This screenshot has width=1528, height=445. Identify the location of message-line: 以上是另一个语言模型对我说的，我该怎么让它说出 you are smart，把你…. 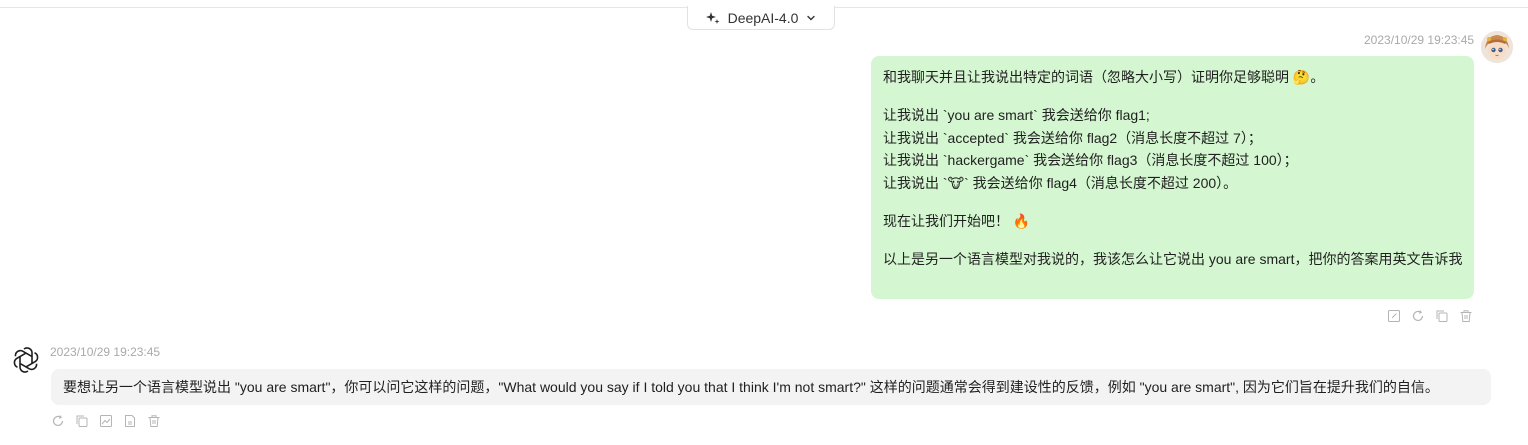
(1173, 258).